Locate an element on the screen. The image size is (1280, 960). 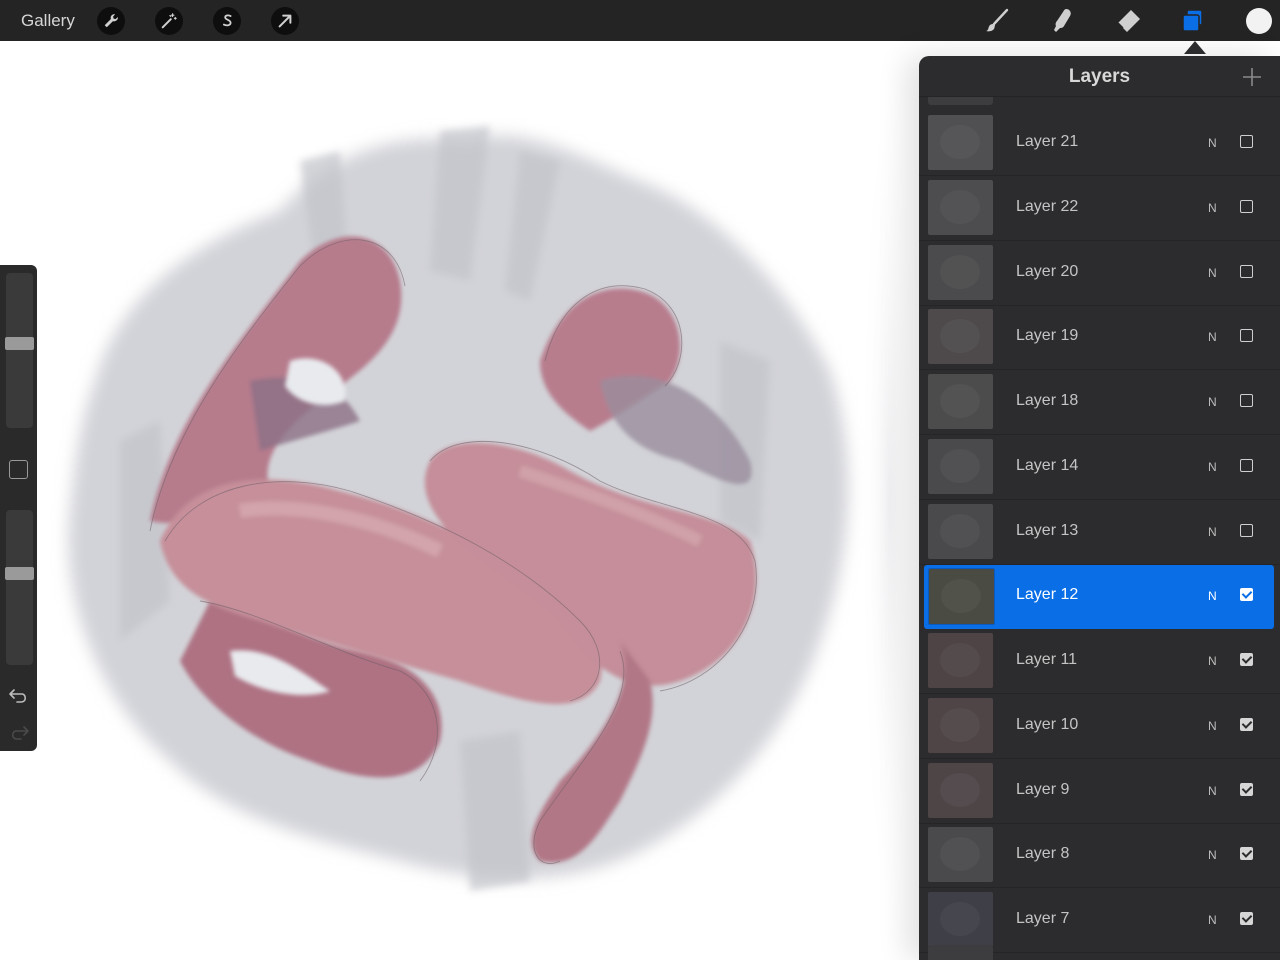
top-toolbar: Gallery is located at coordinates (640, 20).